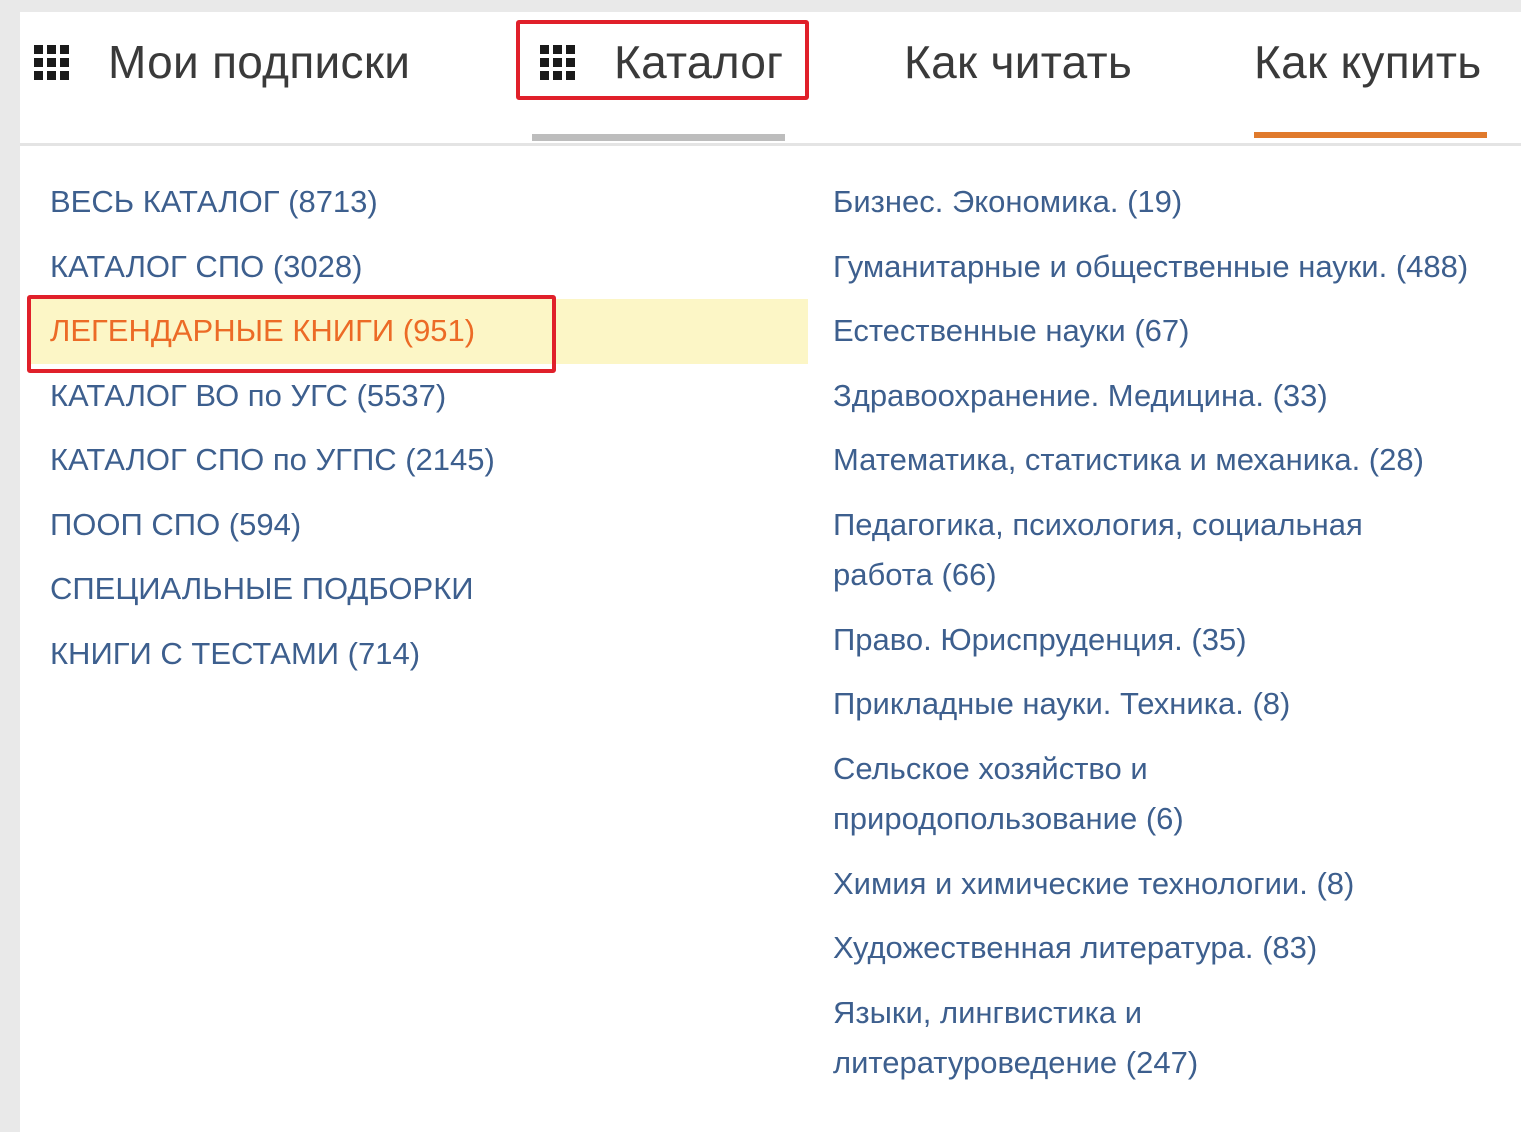  Describe the element at coordinates (419, 460) in the screenshot. I see `catalog-section-item: КАТАЛОГ СПО по УГПС (2145)` at that location.